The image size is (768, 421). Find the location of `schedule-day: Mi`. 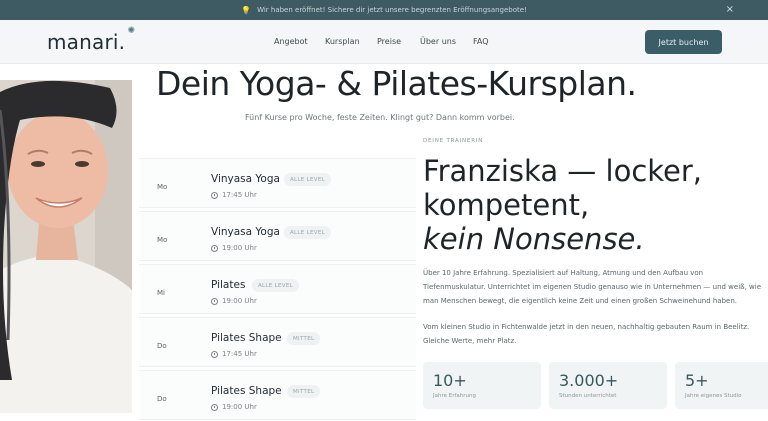

schedule-day: Mi is located at coordinates (161, 293).